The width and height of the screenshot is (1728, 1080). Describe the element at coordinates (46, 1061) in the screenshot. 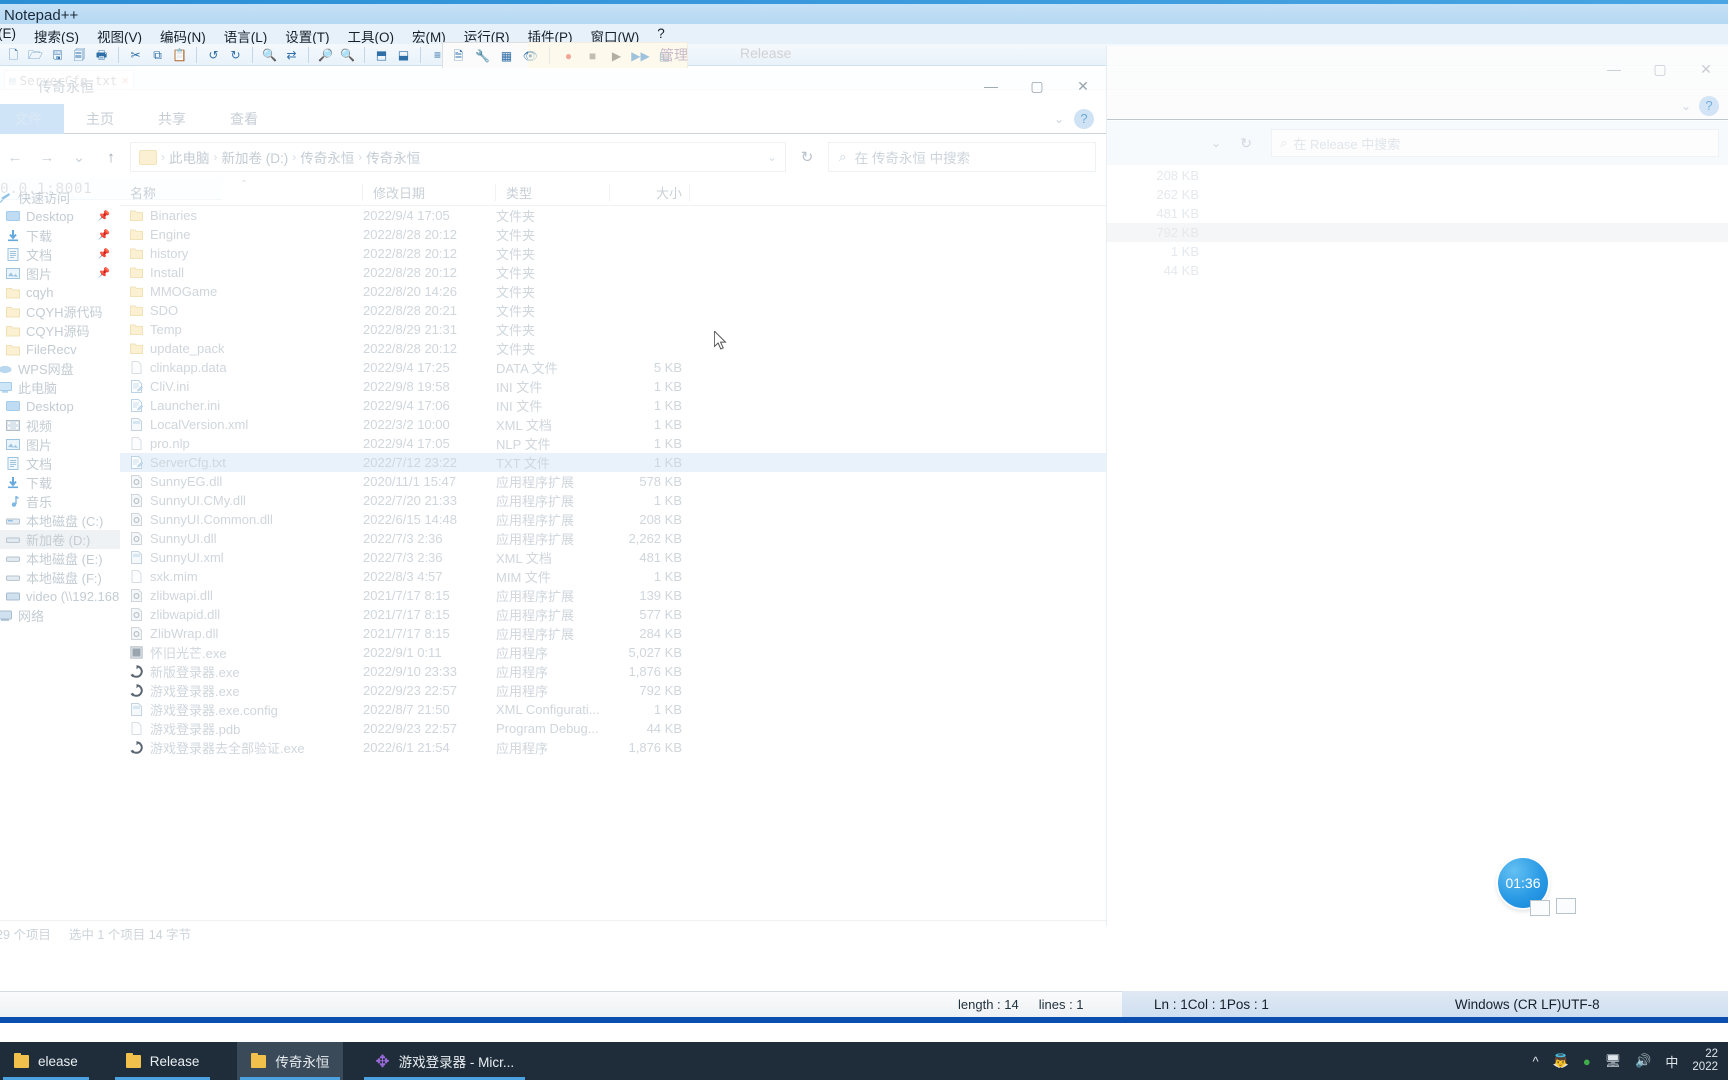

I see `taskbar-item-release-partial: elease` at that location.